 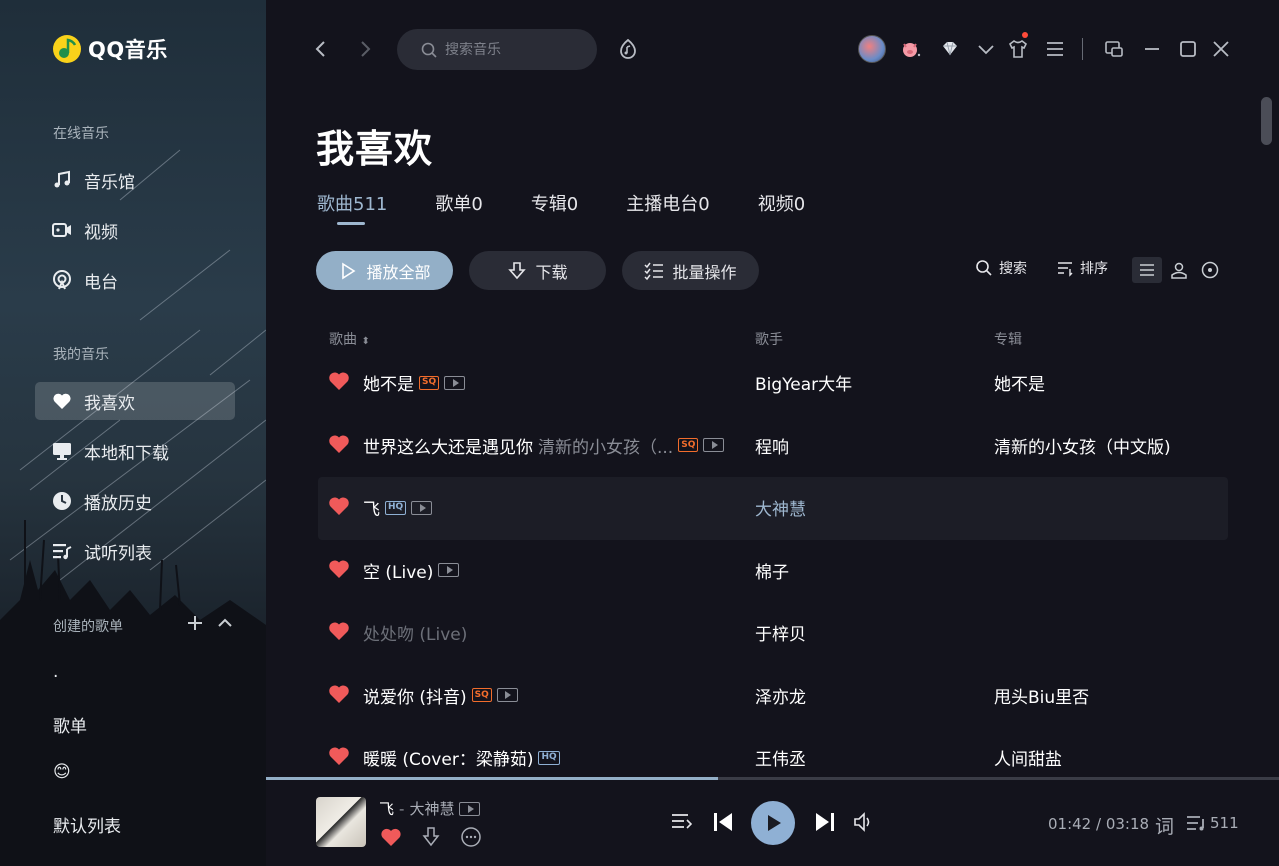 I want to click on song-artist: 程响, so click(x=772, y=445).